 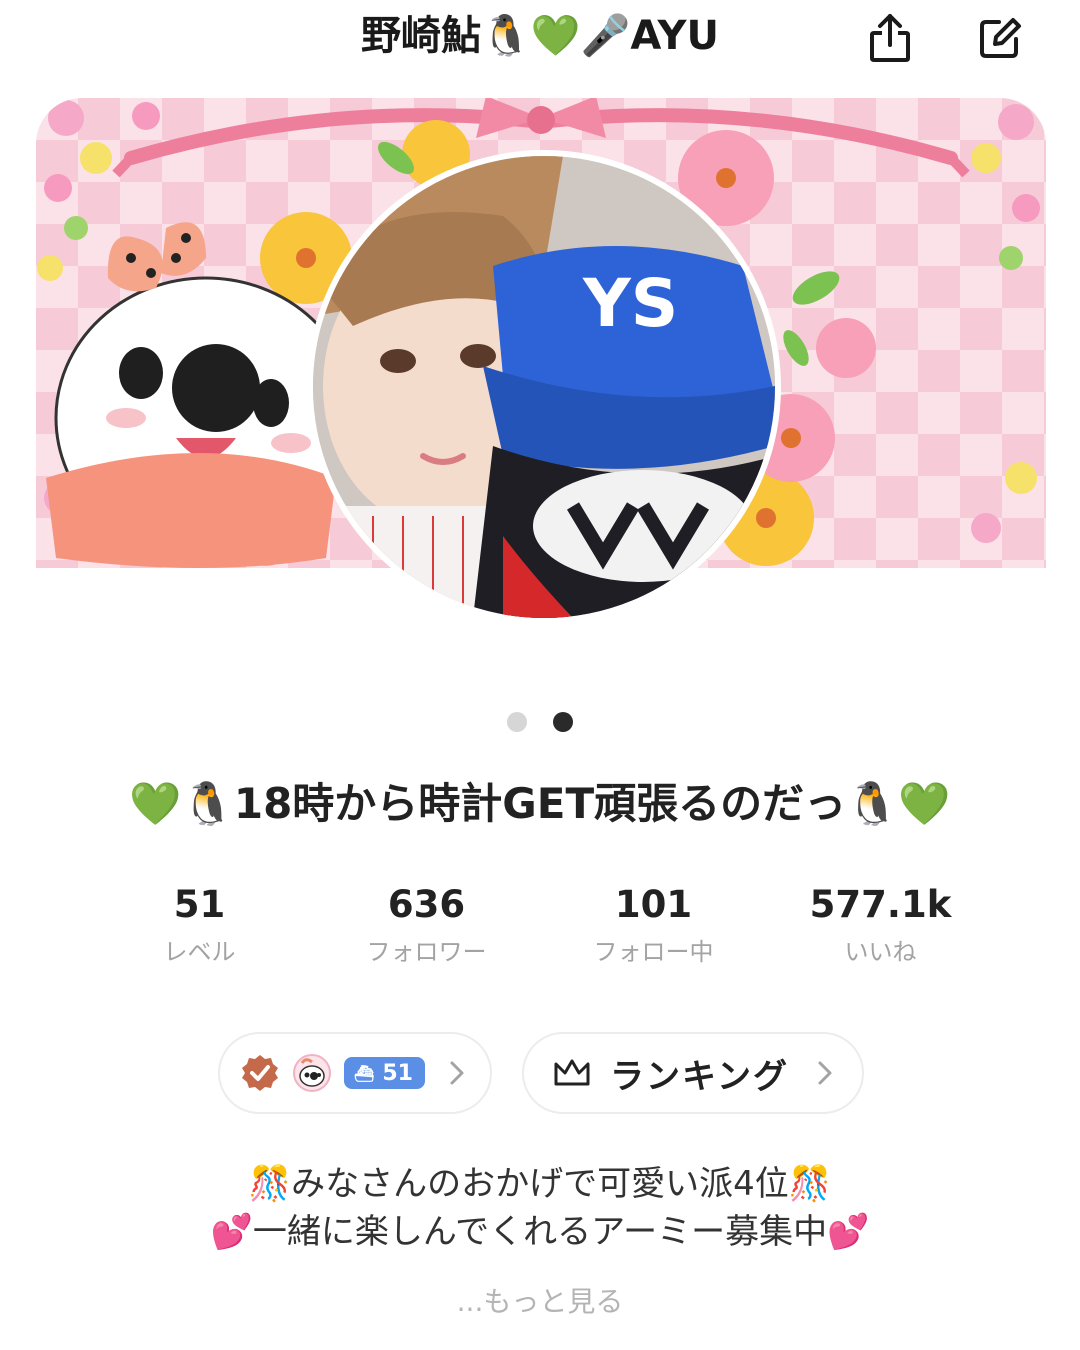 What do you see at coordinates (364, 1073) in the screenshot?
I see `ship-icon: ⛴` at bounding box center [364, 1073].